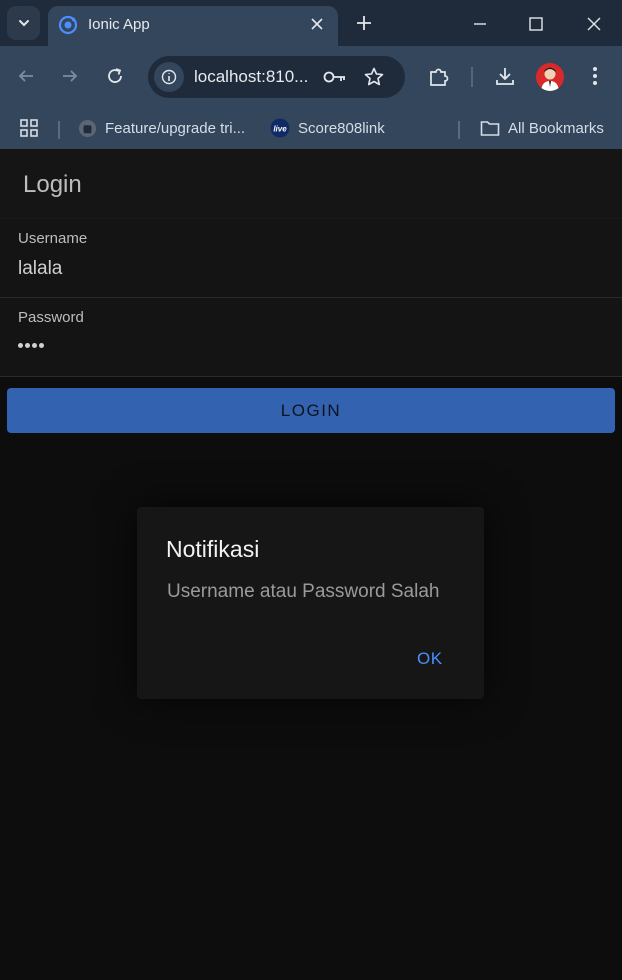 This screenshot has height=980, width=622. I want to click on info-icon, so click(169, 77).